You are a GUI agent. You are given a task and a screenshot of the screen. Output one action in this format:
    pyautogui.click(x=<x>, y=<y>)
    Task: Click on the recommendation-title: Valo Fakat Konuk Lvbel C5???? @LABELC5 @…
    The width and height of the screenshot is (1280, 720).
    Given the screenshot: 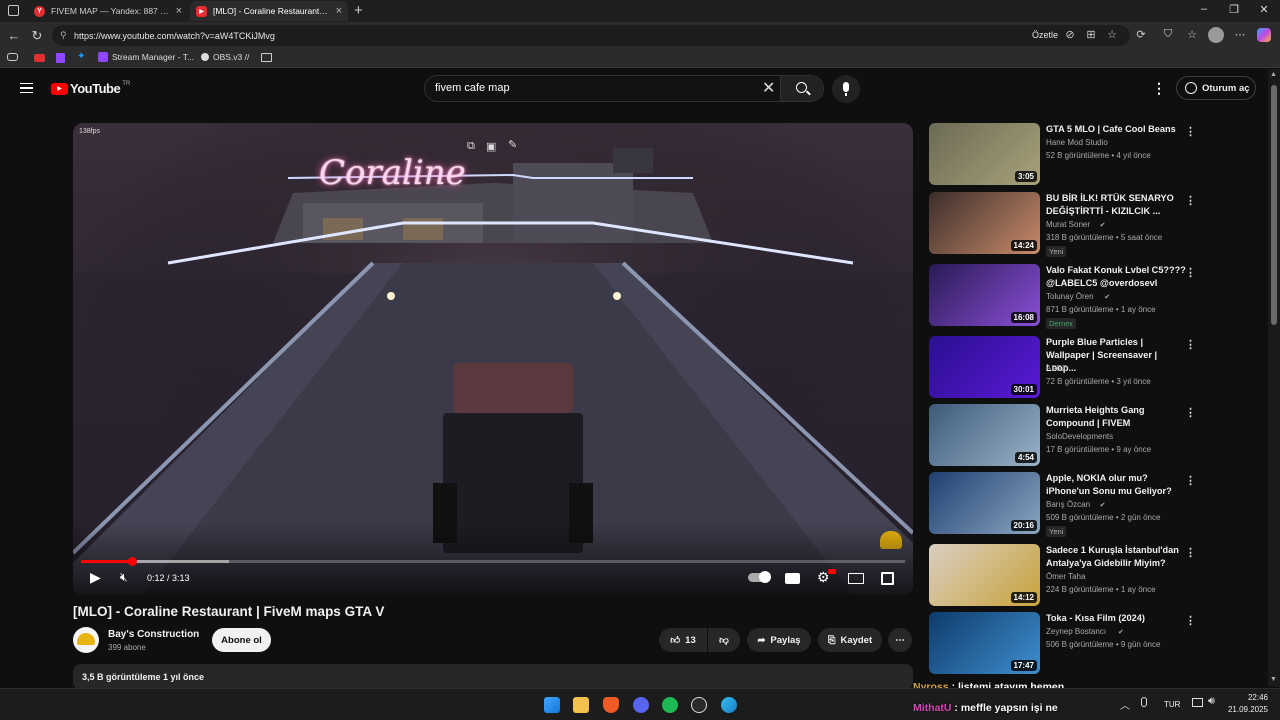 What is the action you would take?
    pyautogui.click(x=1116, y=277)
    